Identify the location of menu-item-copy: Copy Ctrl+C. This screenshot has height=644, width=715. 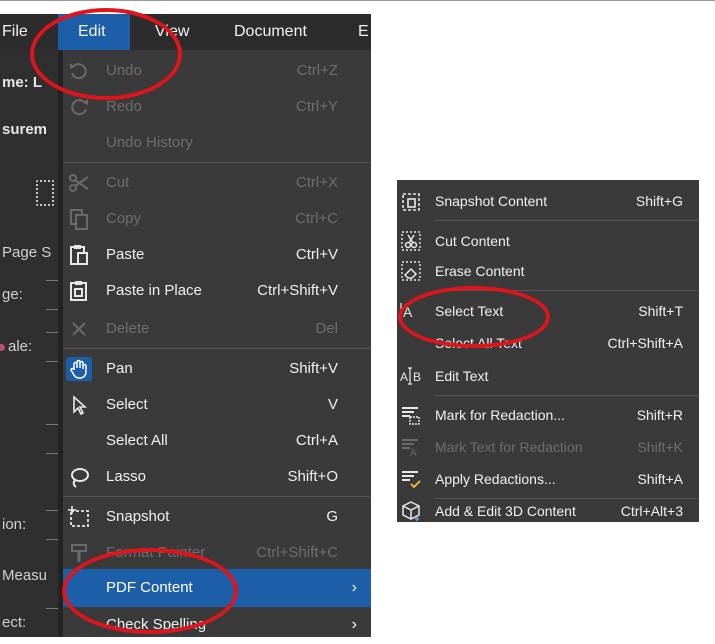
(217, 219).